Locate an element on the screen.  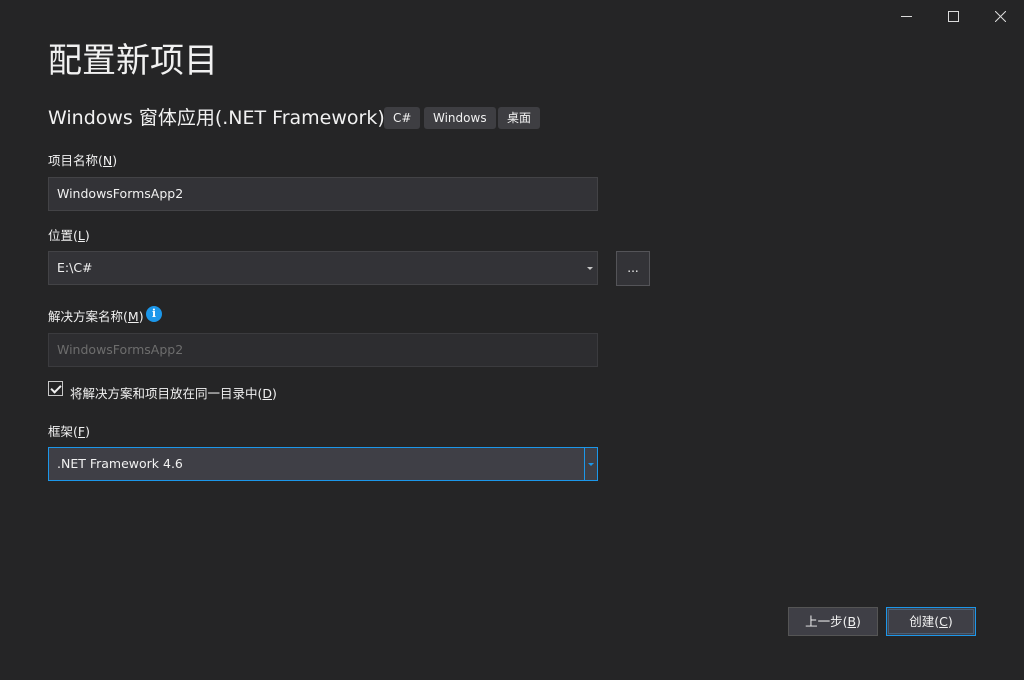
location-label: 位置(L) is located at coordinates (69, 235).